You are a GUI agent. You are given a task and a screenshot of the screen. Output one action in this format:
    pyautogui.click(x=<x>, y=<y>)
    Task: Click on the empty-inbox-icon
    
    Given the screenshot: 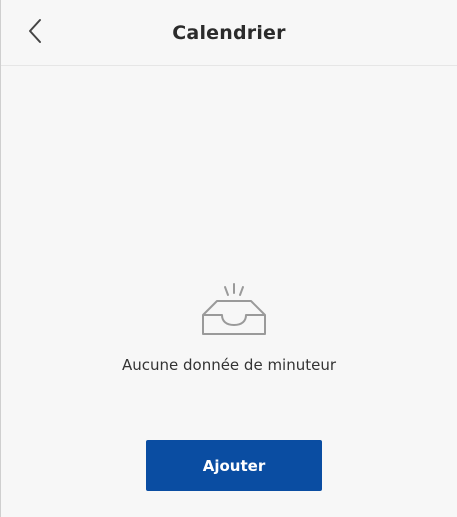 What is the action you would take?
    pyautogui.click(x=234, y=310)
    